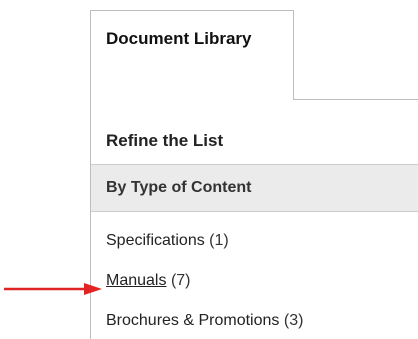 This screenshot has height=339, width=418. I want to click on specifications-link: Specifications, so click(155, 240).